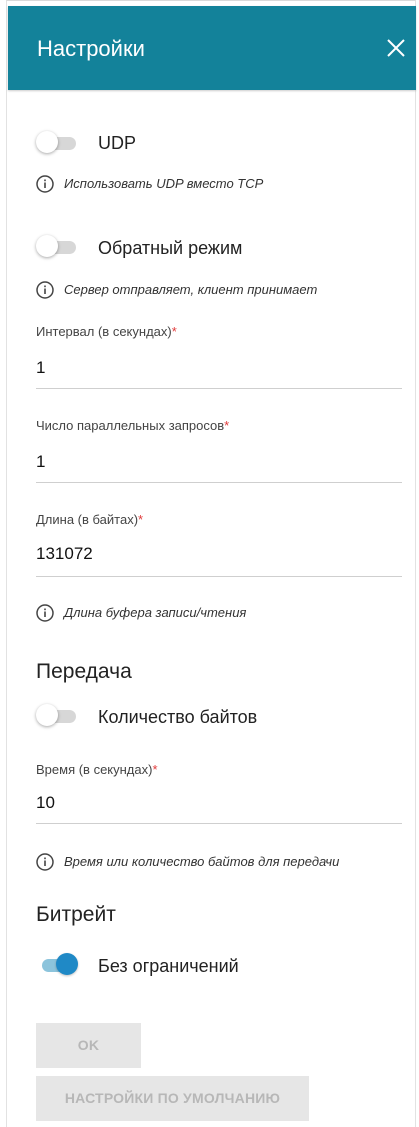 The image size is (419, 1127). I want to click on interval-input, so click(219, 368).